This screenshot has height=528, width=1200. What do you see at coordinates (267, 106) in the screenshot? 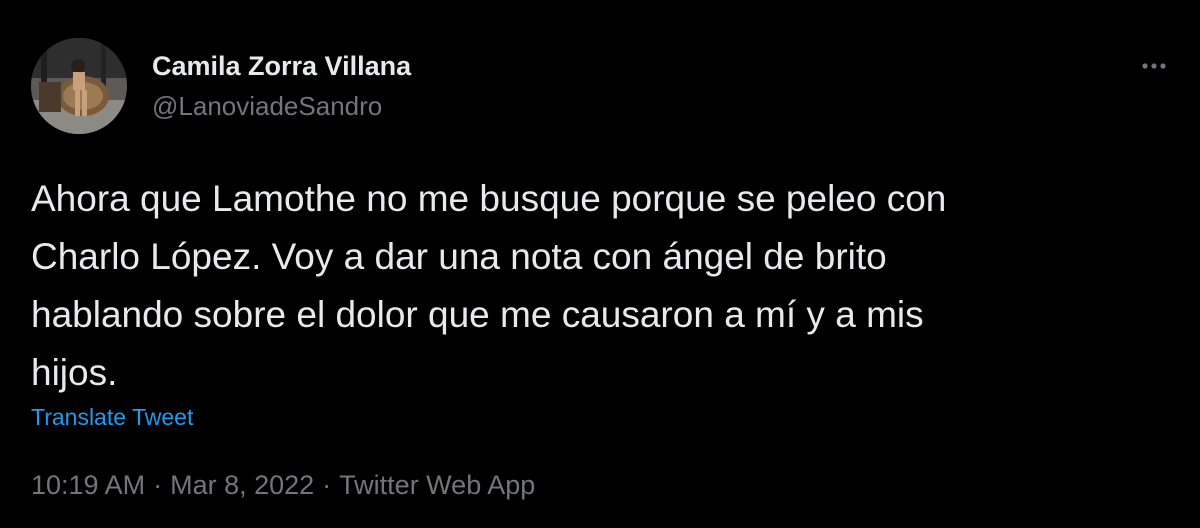
I see `author-handle: @LanoviadeSandro` at bounding box center [267, 106].